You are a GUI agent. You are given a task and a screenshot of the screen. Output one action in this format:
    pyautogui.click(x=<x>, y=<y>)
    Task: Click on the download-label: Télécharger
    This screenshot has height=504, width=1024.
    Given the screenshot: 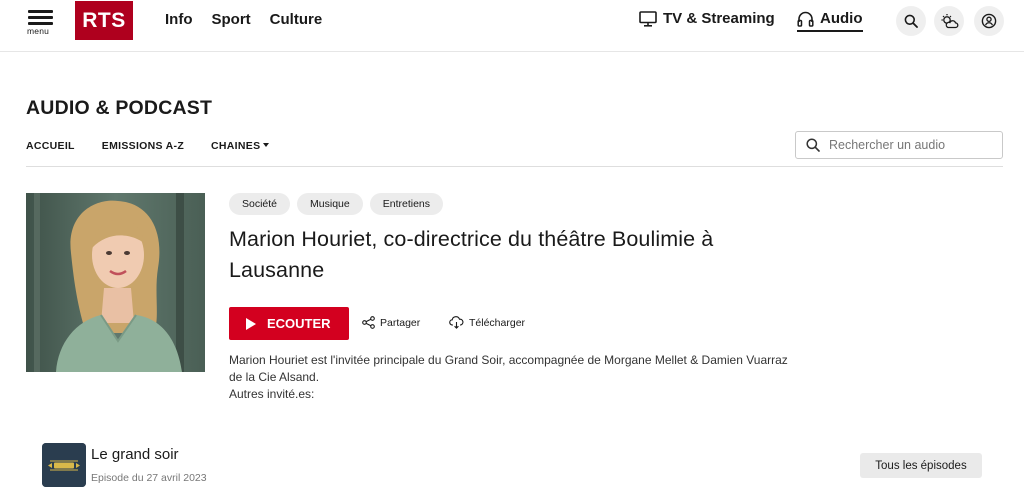 What is the action you would take?
    pyautogui.click(x=497, y=322)
    